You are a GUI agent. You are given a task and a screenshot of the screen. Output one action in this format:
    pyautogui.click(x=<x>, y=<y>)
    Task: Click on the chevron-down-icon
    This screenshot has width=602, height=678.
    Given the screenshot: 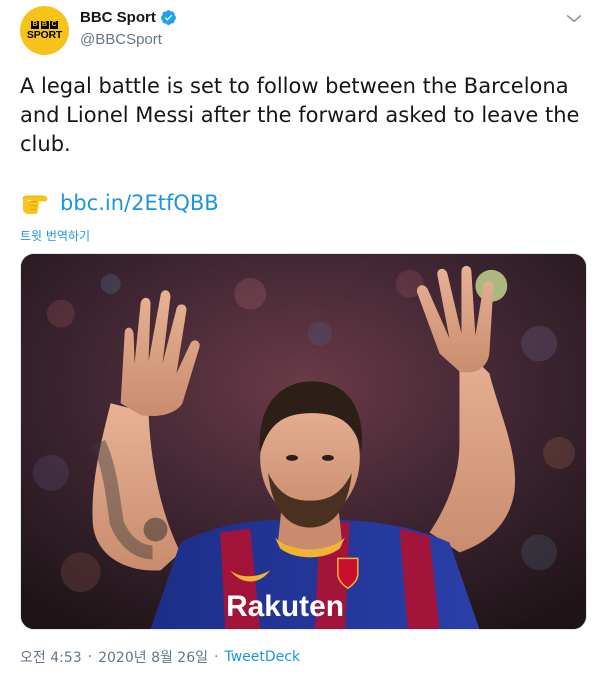 What is the action you would take?
    pyautogui.click(x=574, y=18)
    